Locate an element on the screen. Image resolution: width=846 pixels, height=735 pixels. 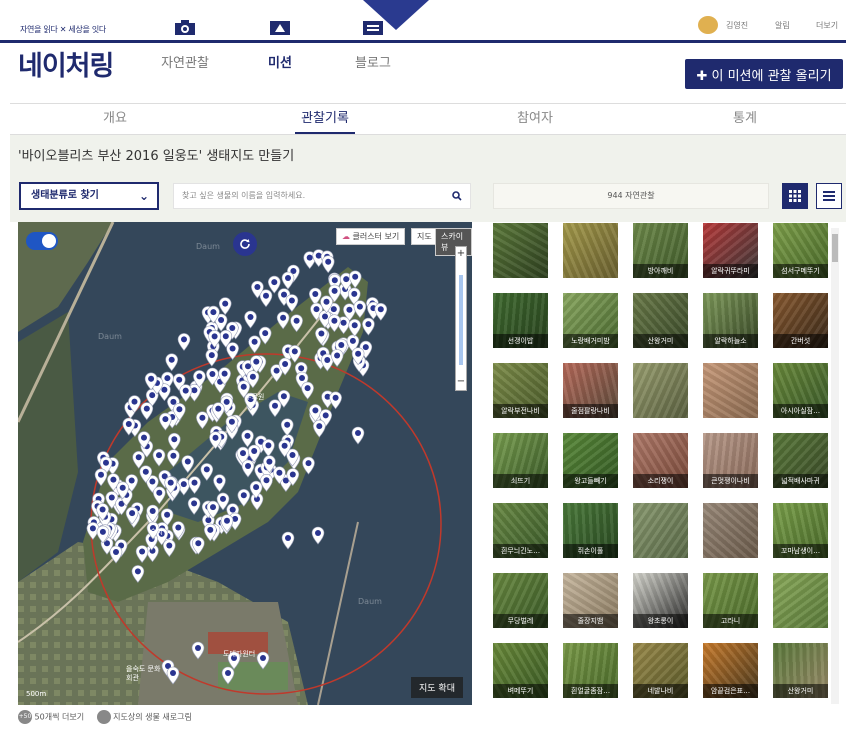
observation-thumbnail: 넓적배사마귀 is located at coordinates (800, 460).